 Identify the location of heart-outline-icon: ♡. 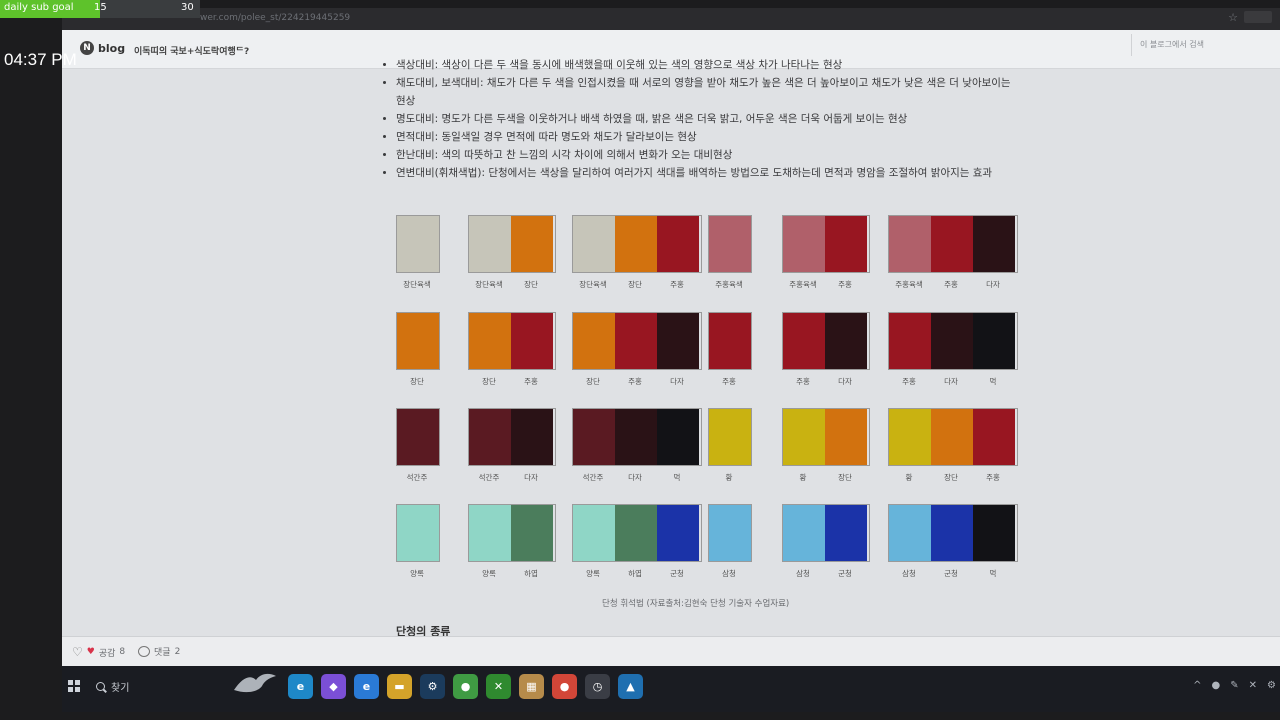
(77, 652).